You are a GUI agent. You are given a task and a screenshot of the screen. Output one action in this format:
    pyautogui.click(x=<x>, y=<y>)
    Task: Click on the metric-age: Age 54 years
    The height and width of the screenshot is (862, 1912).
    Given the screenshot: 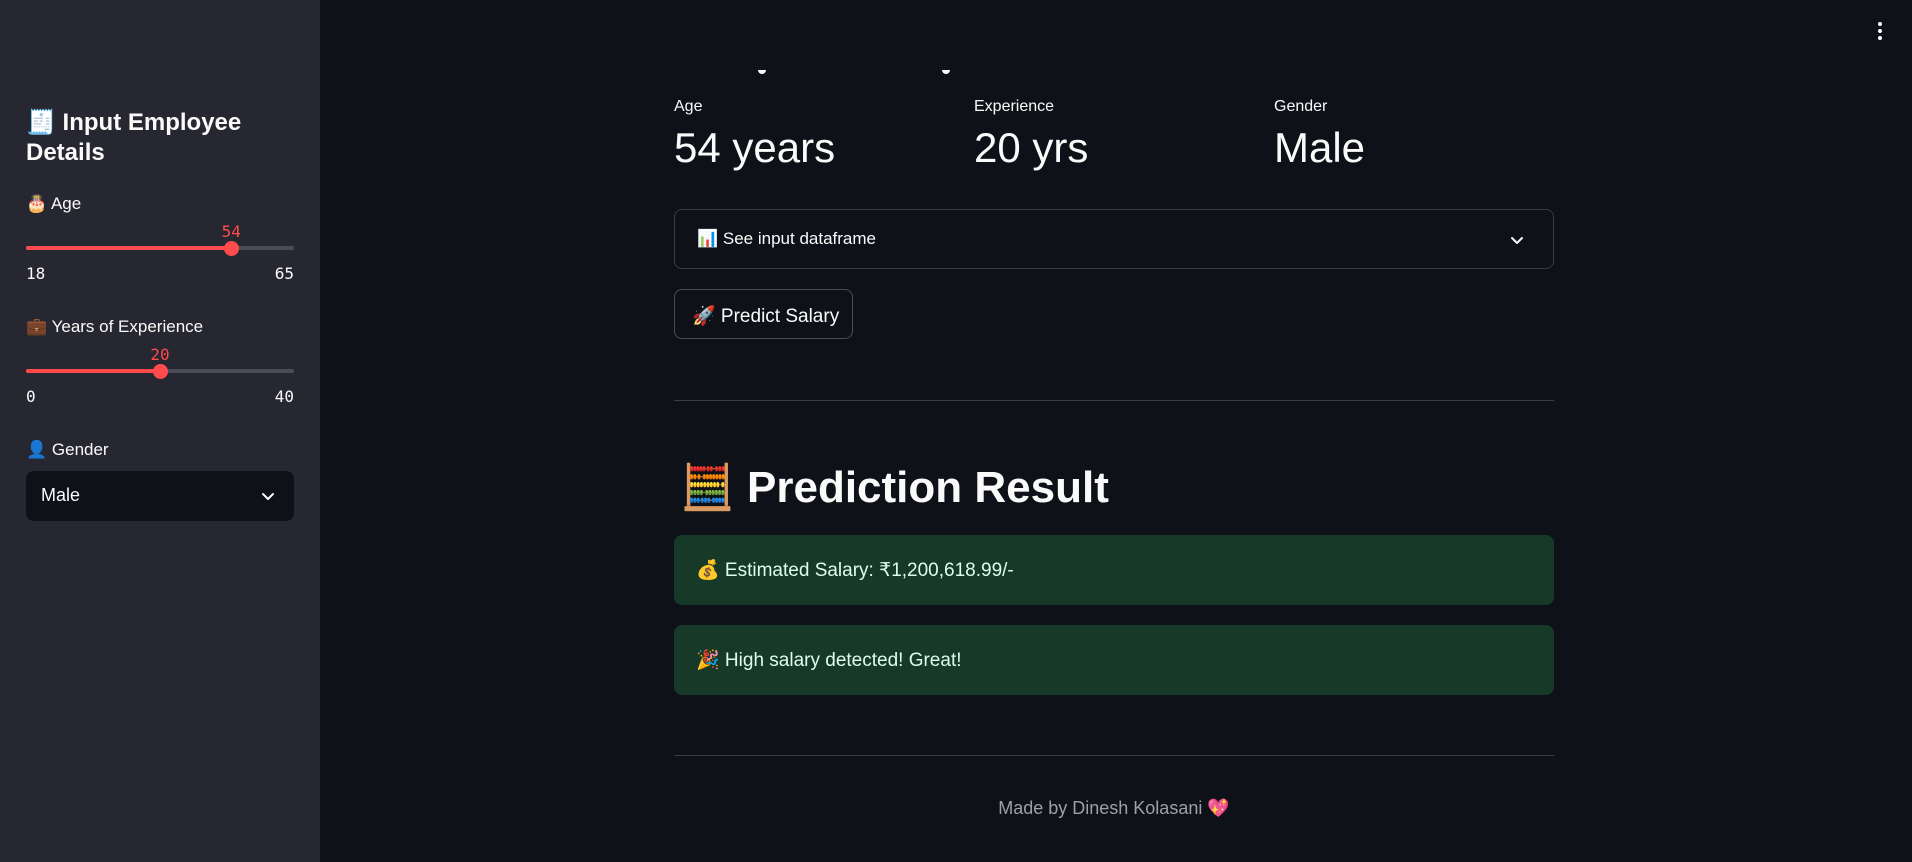 What is the action you would take?
    pyautogui.click(x=814, y=135)
    